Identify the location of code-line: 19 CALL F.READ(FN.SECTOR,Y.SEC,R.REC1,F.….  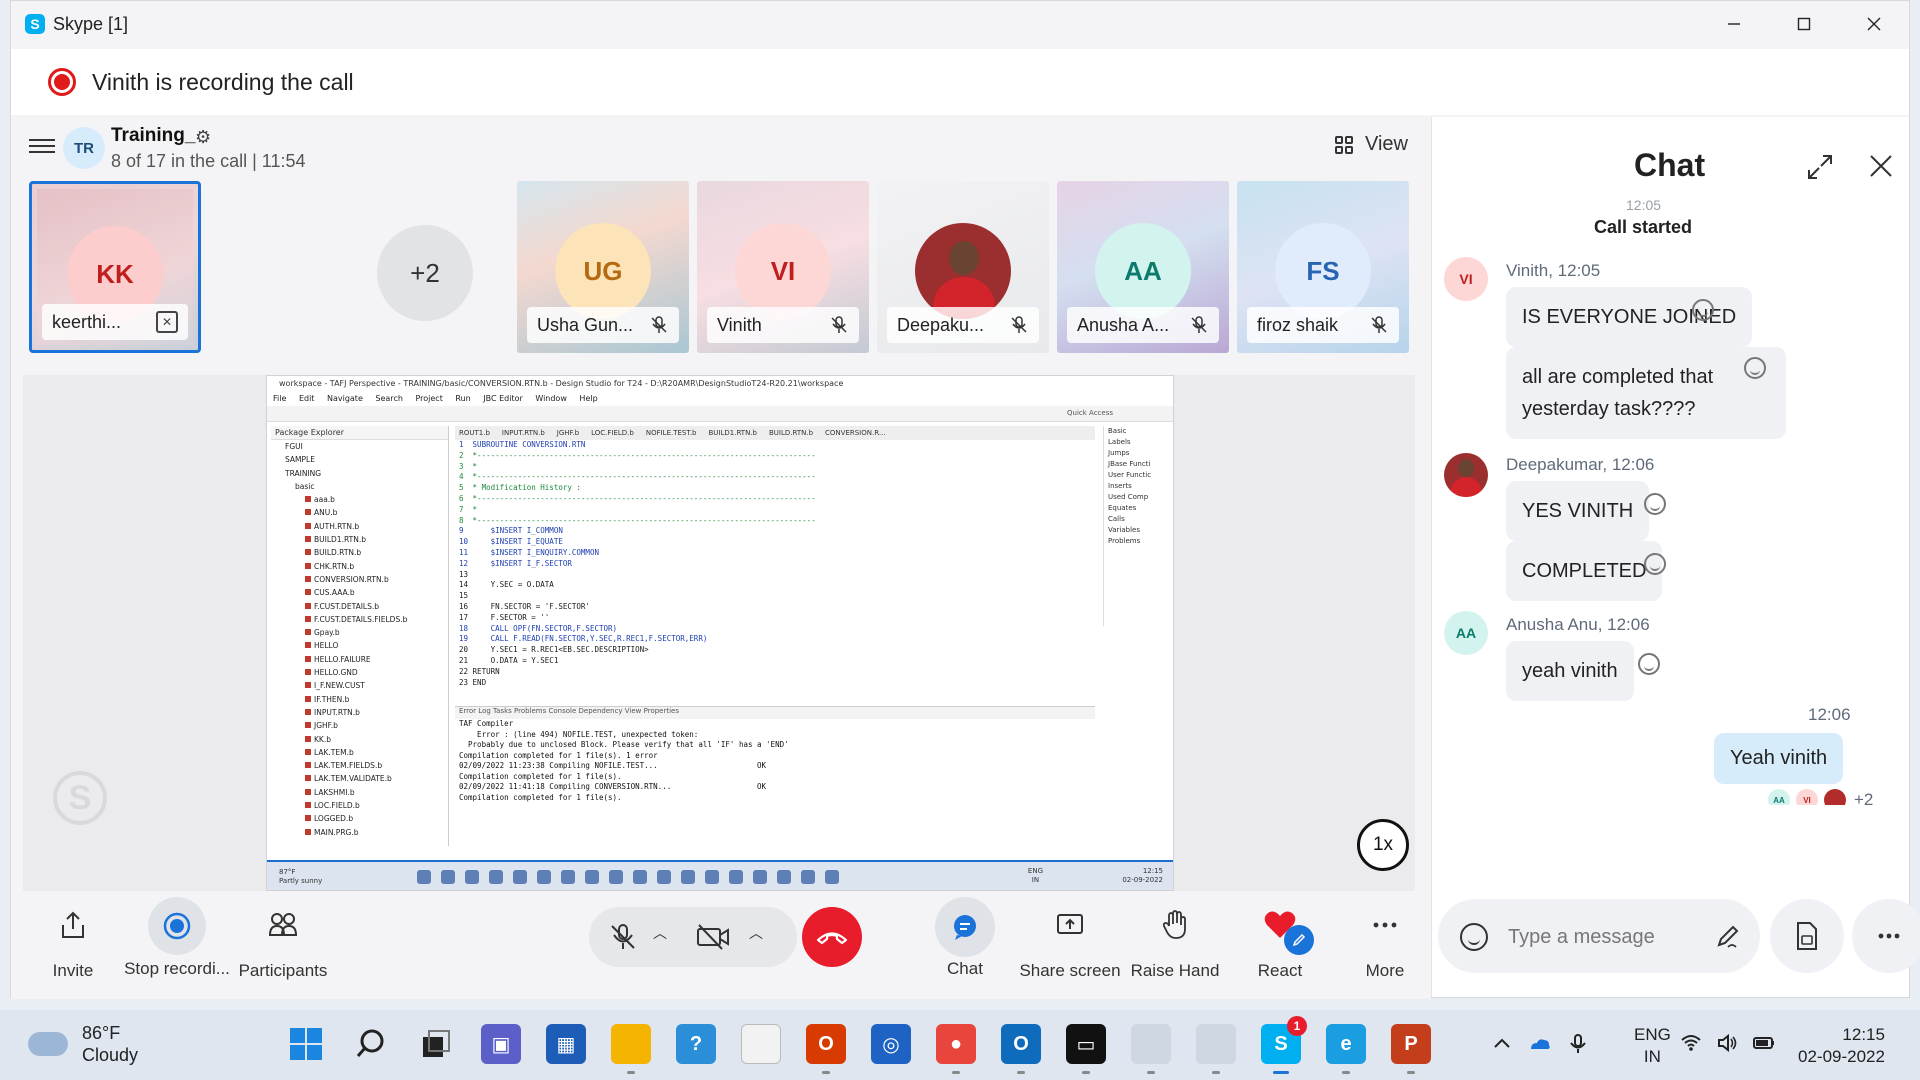
(583, 639).